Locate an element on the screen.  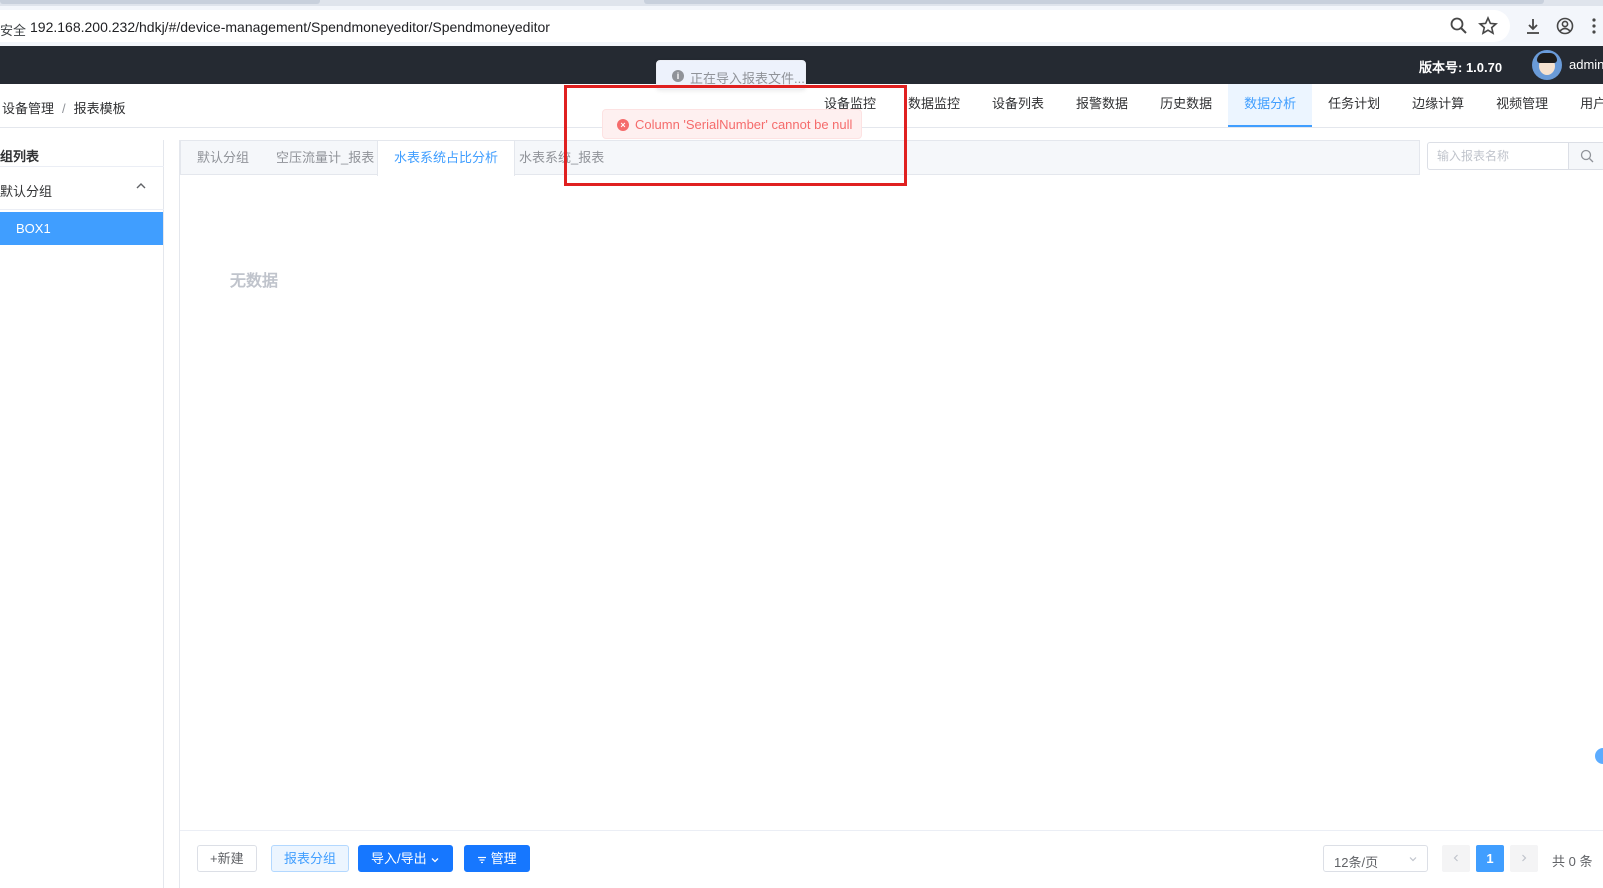
breadcrumb: 设备管理 / 报表模板 is located at coordinates (64, 107).